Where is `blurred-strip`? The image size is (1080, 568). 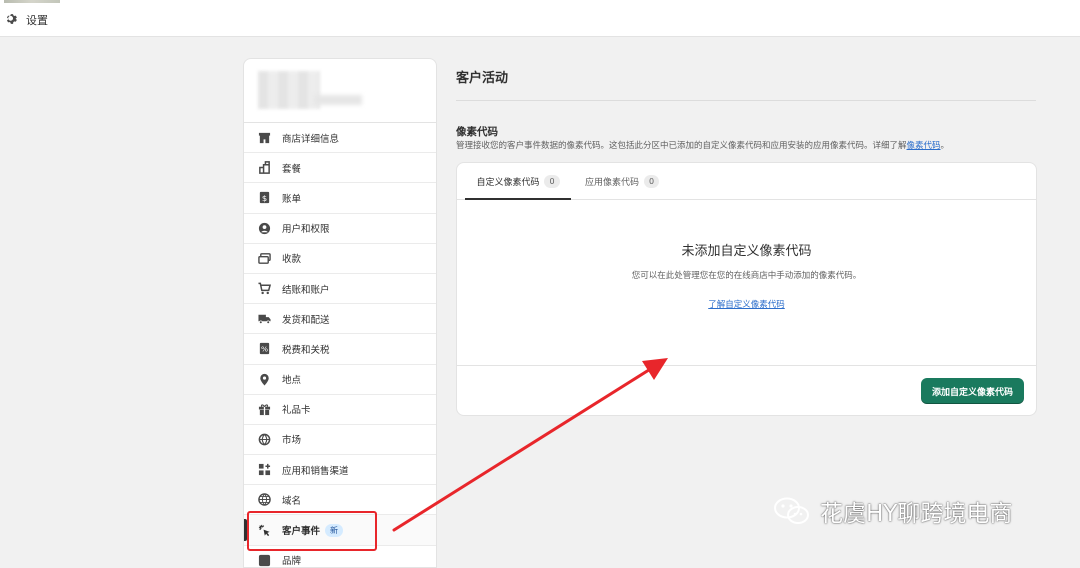 blurred-strip is located at coordinates (32, 1).